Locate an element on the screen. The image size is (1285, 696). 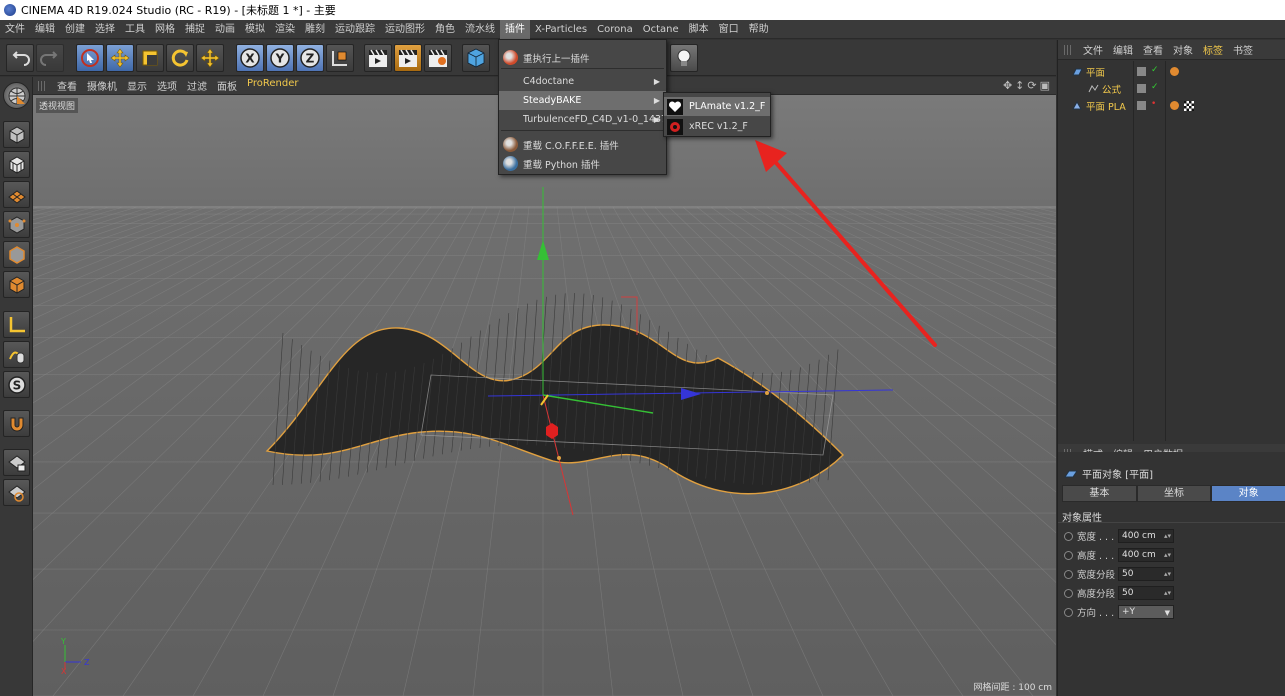
cube-object-button is located at coordinates (476, 58).